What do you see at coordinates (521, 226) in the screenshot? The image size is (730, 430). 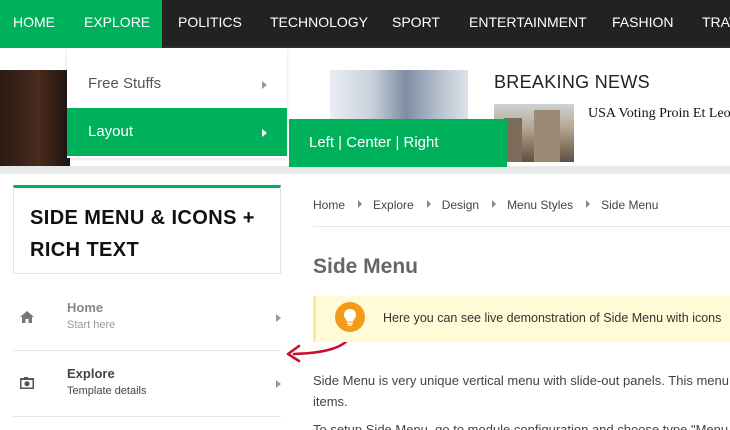 I see `breadcrumb-divider` at bounding box center [521, 226].